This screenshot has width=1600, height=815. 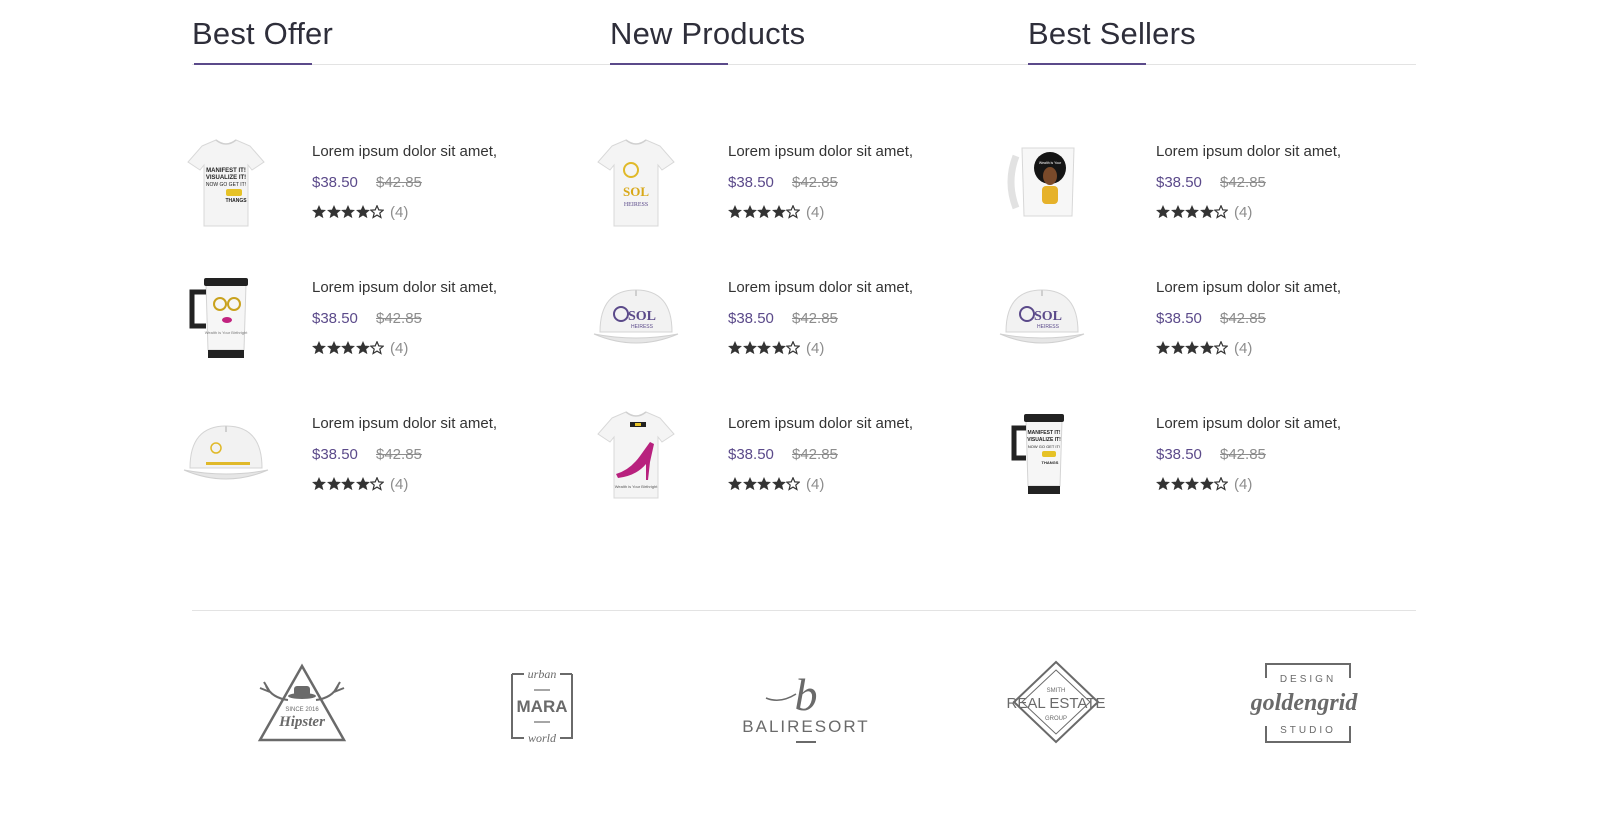 What do you see at coordinates (708, 33) in the screenshot?
I see `column-title: New Products` at bounding box center [708, 33].